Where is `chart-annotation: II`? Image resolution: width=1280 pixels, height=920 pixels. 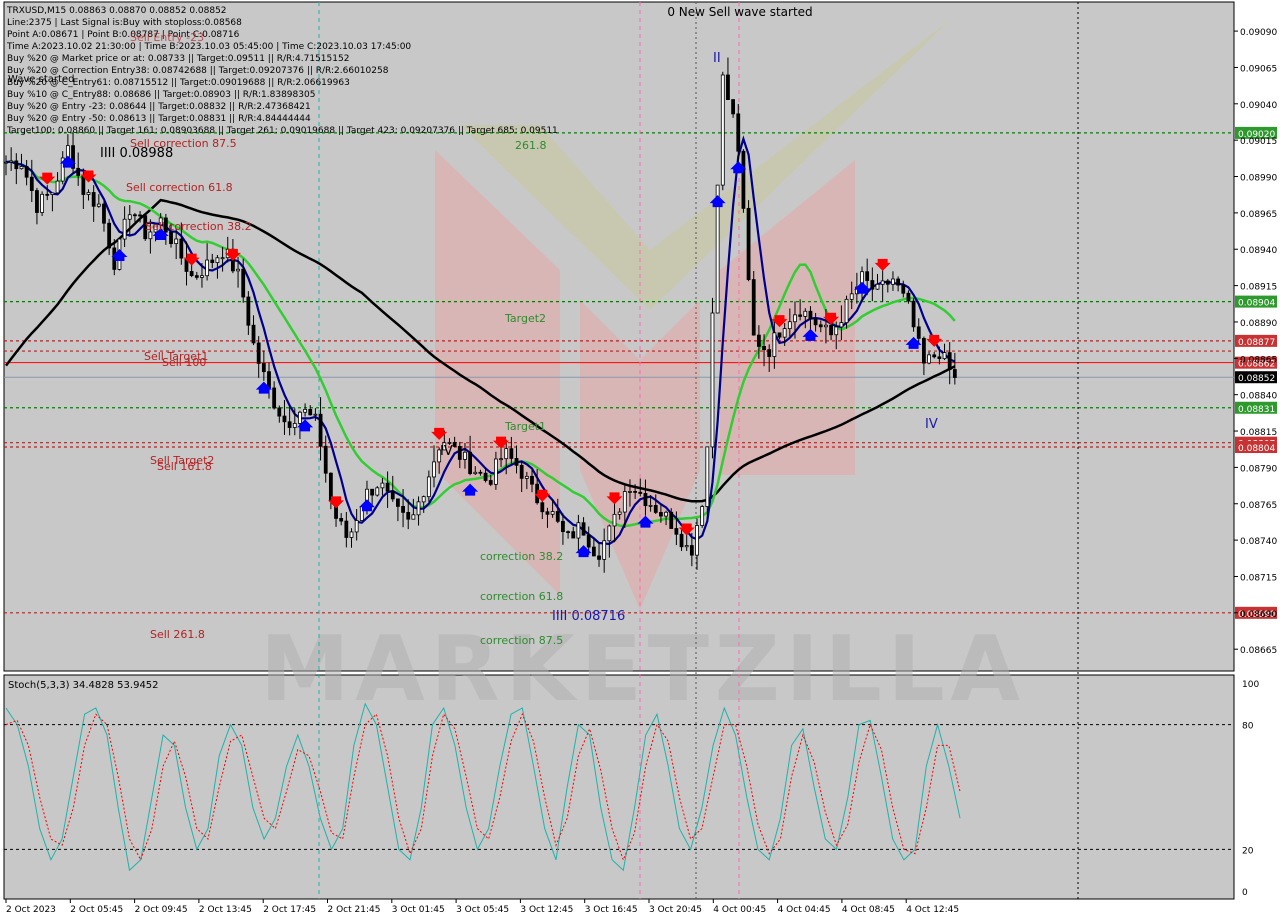 chart-annotation: II is located at coordinates (717, 58).